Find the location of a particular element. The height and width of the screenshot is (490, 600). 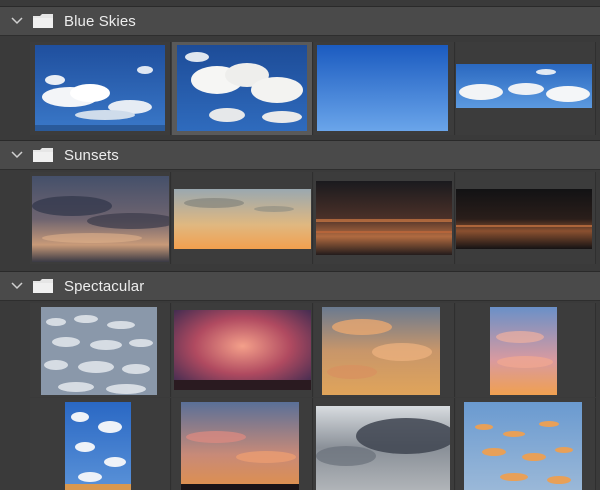

group-title: Blue Skies is located at coordinates (100, 21).